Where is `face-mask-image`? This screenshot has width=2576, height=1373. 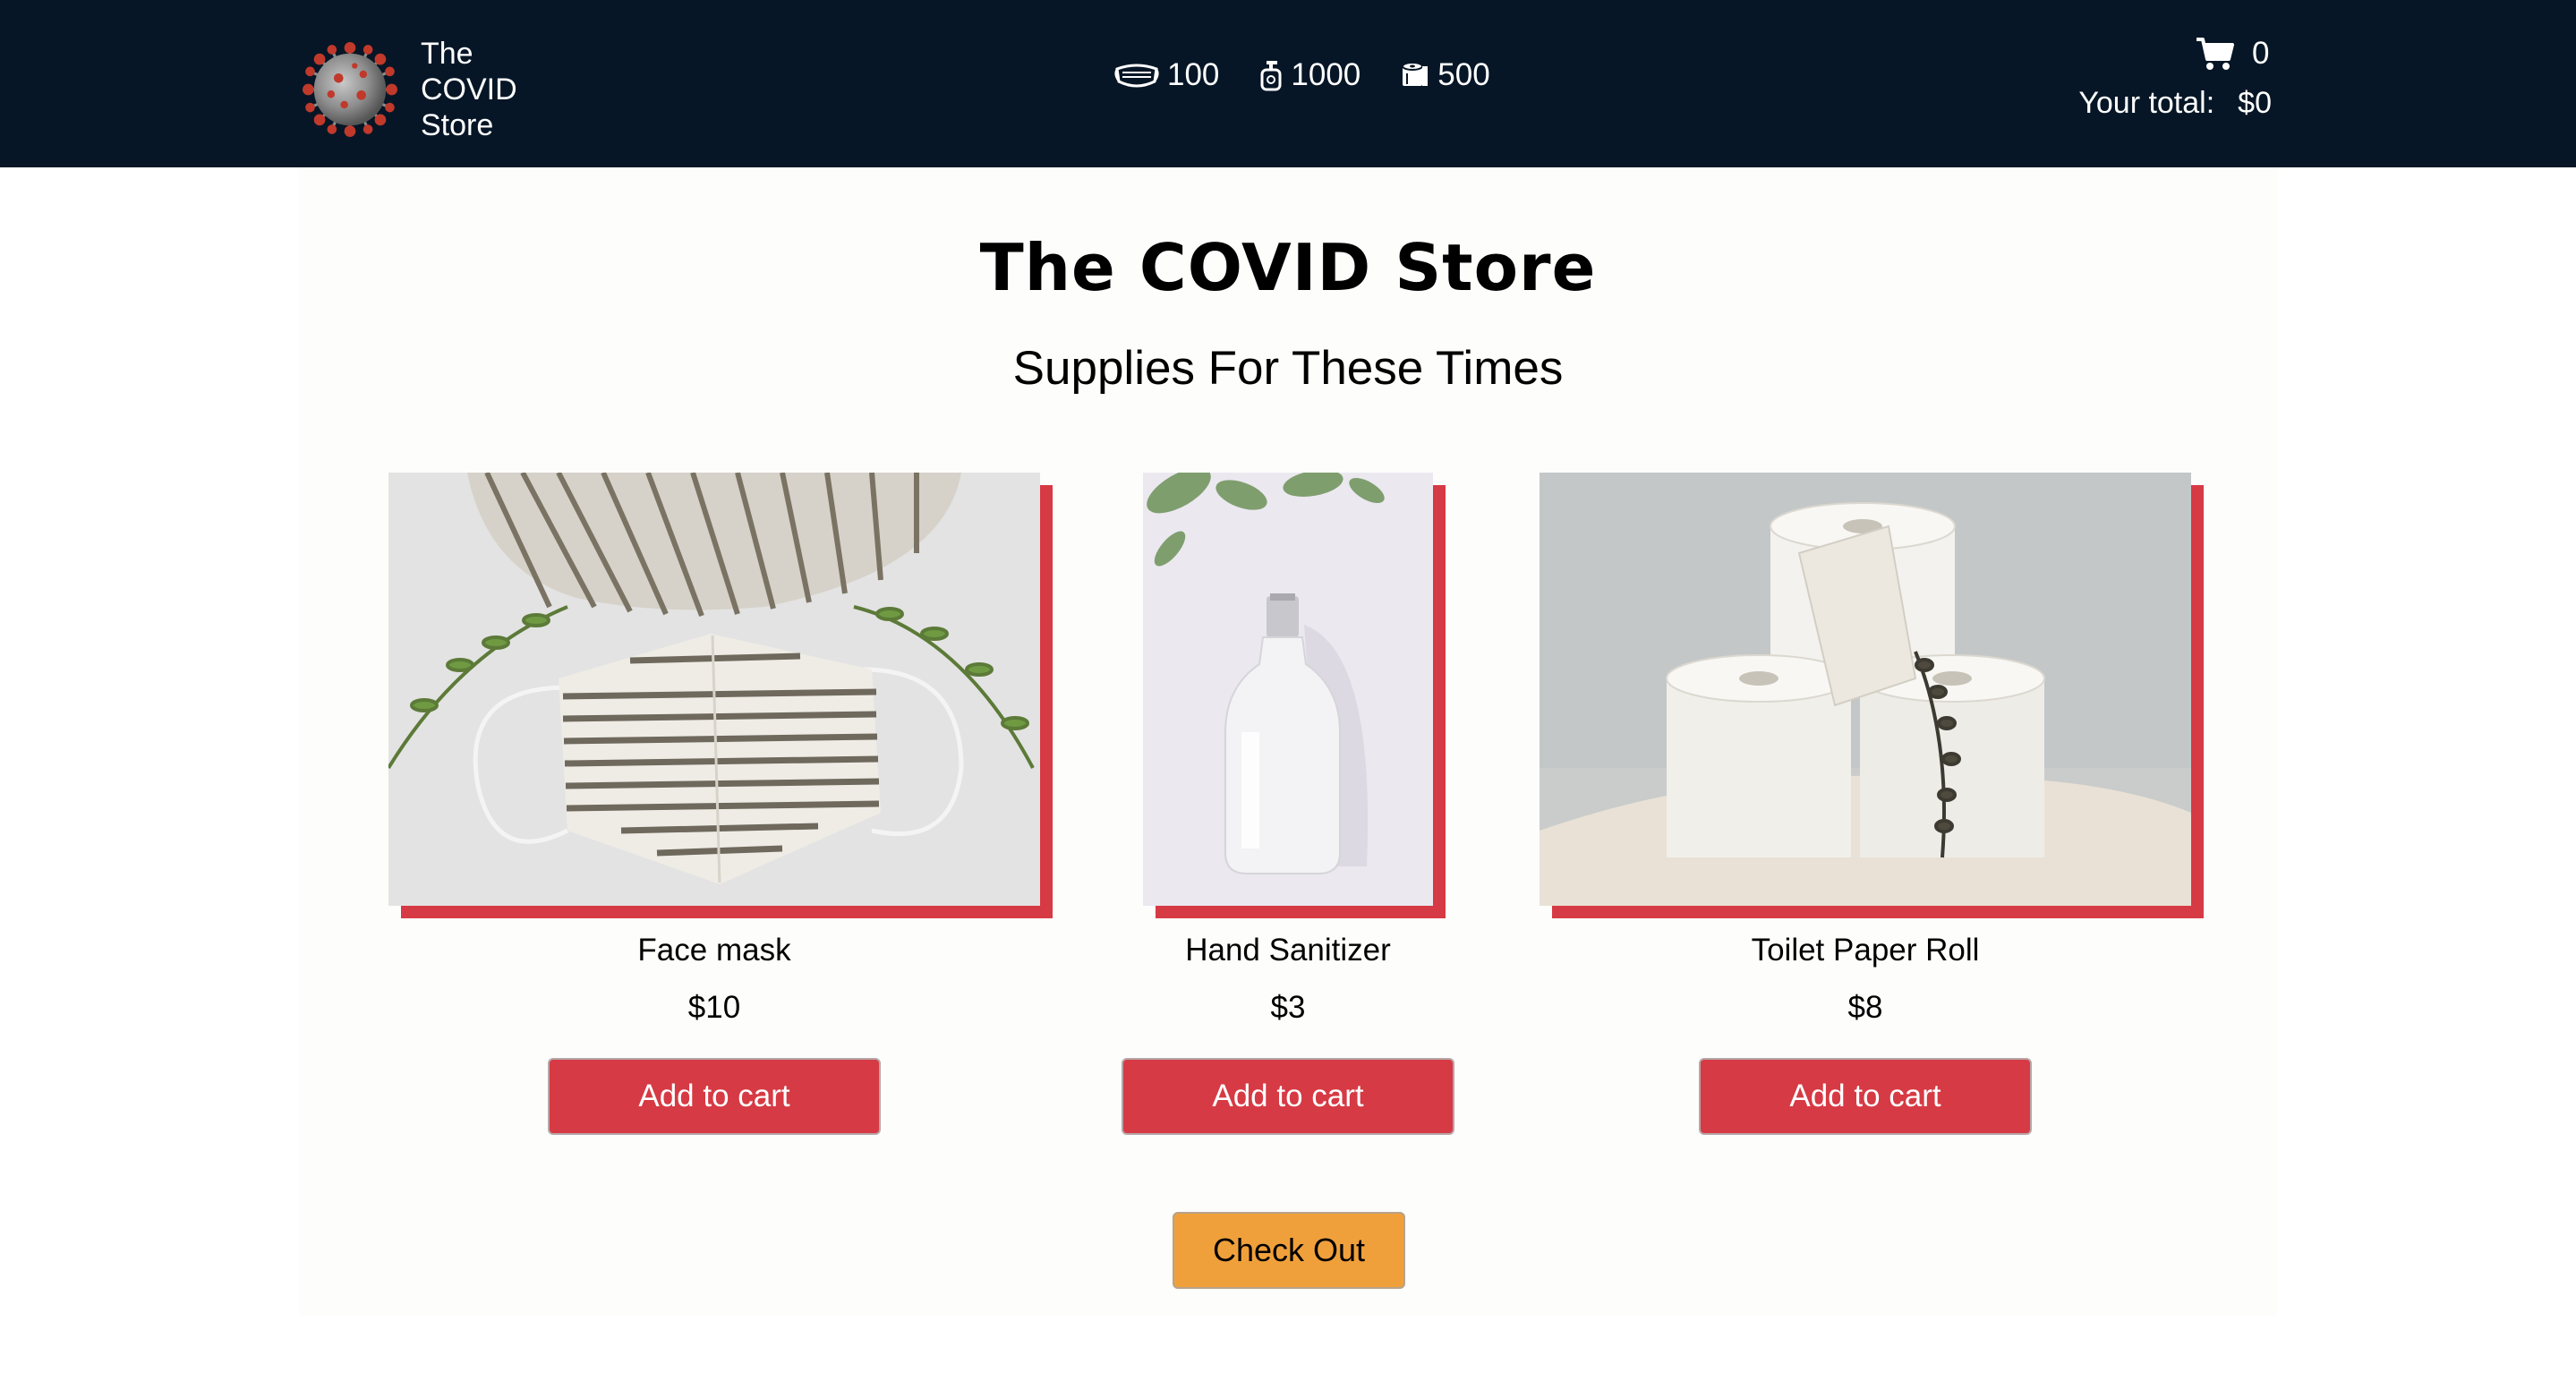 face-mask-image is located at coordinates (714, 689).